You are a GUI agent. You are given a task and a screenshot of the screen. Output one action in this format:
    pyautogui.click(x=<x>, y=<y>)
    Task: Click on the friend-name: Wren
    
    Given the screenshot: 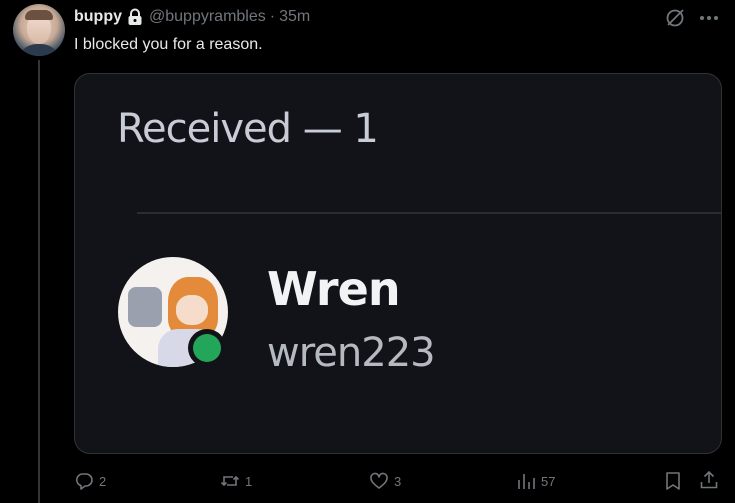 What is the action you would take?
    pyautogui.click(x=334, y=289)
    